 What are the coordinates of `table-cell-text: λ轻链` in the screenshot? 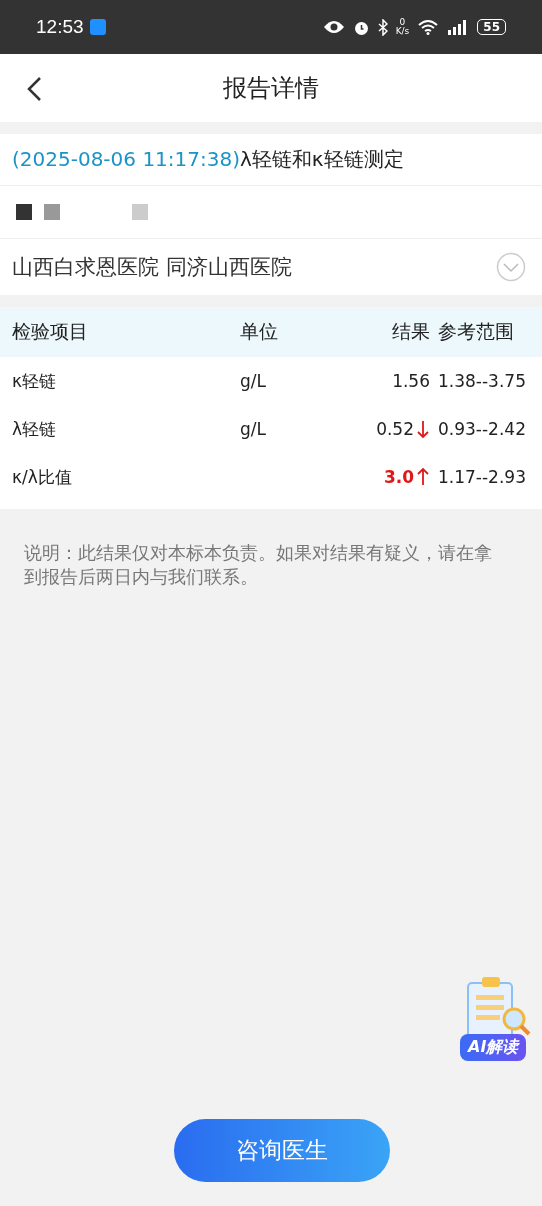 It's located at (35, 429).